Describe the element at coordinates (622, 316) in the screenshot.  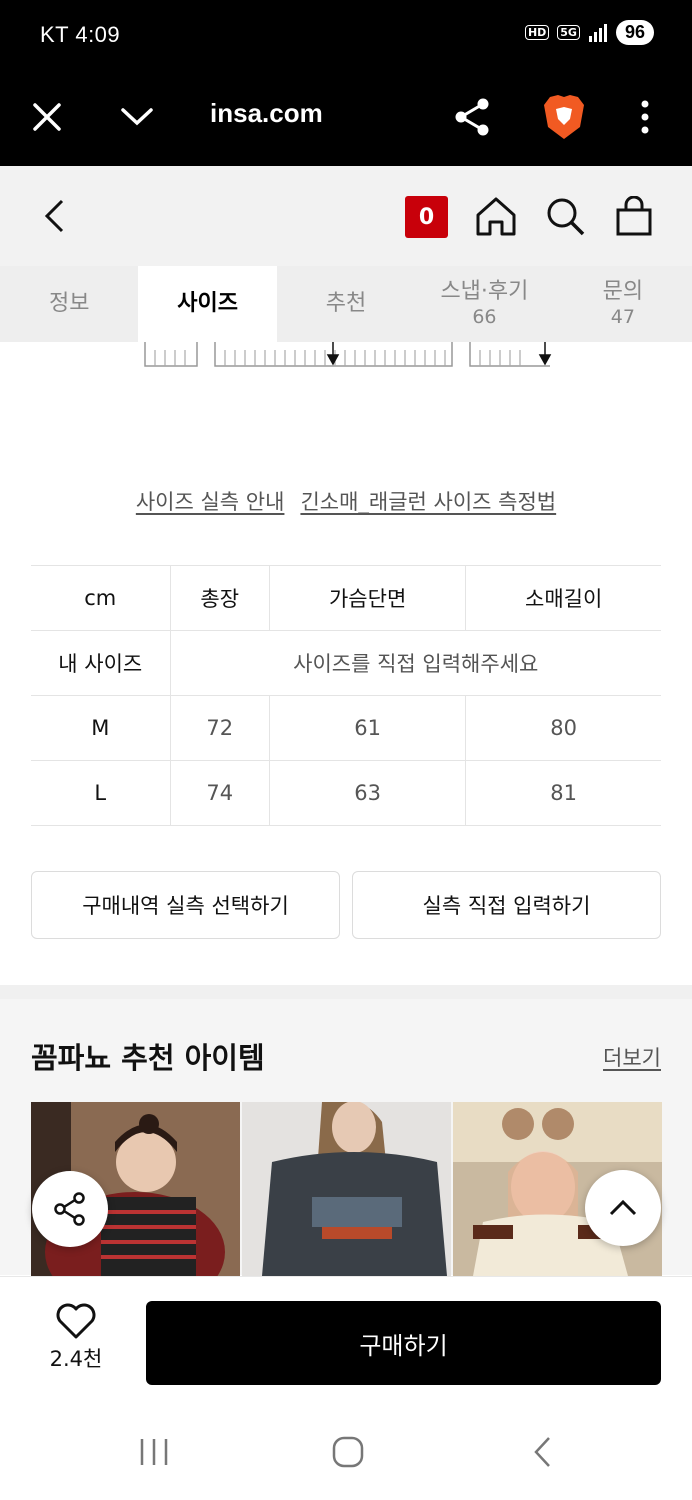
I see `tab-count: 47` at that location.